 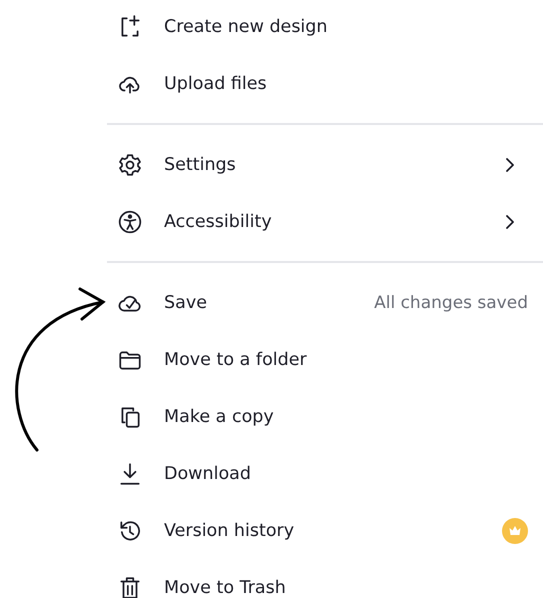 I want to click on menu-item: Save, so click(x=185, y=302).